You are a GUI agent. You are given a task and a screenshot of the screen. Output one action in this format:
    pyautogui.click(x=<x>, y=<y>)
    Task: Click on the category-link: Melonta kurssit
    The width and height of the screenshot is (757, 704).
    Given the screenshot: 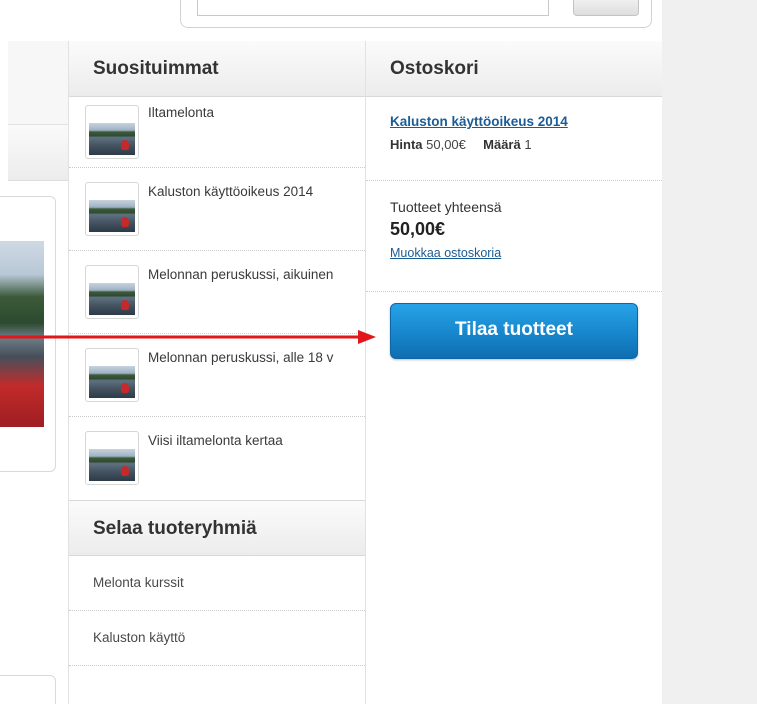 What is the action you would take?
    pyautogui.click(x=217, y=583)
    